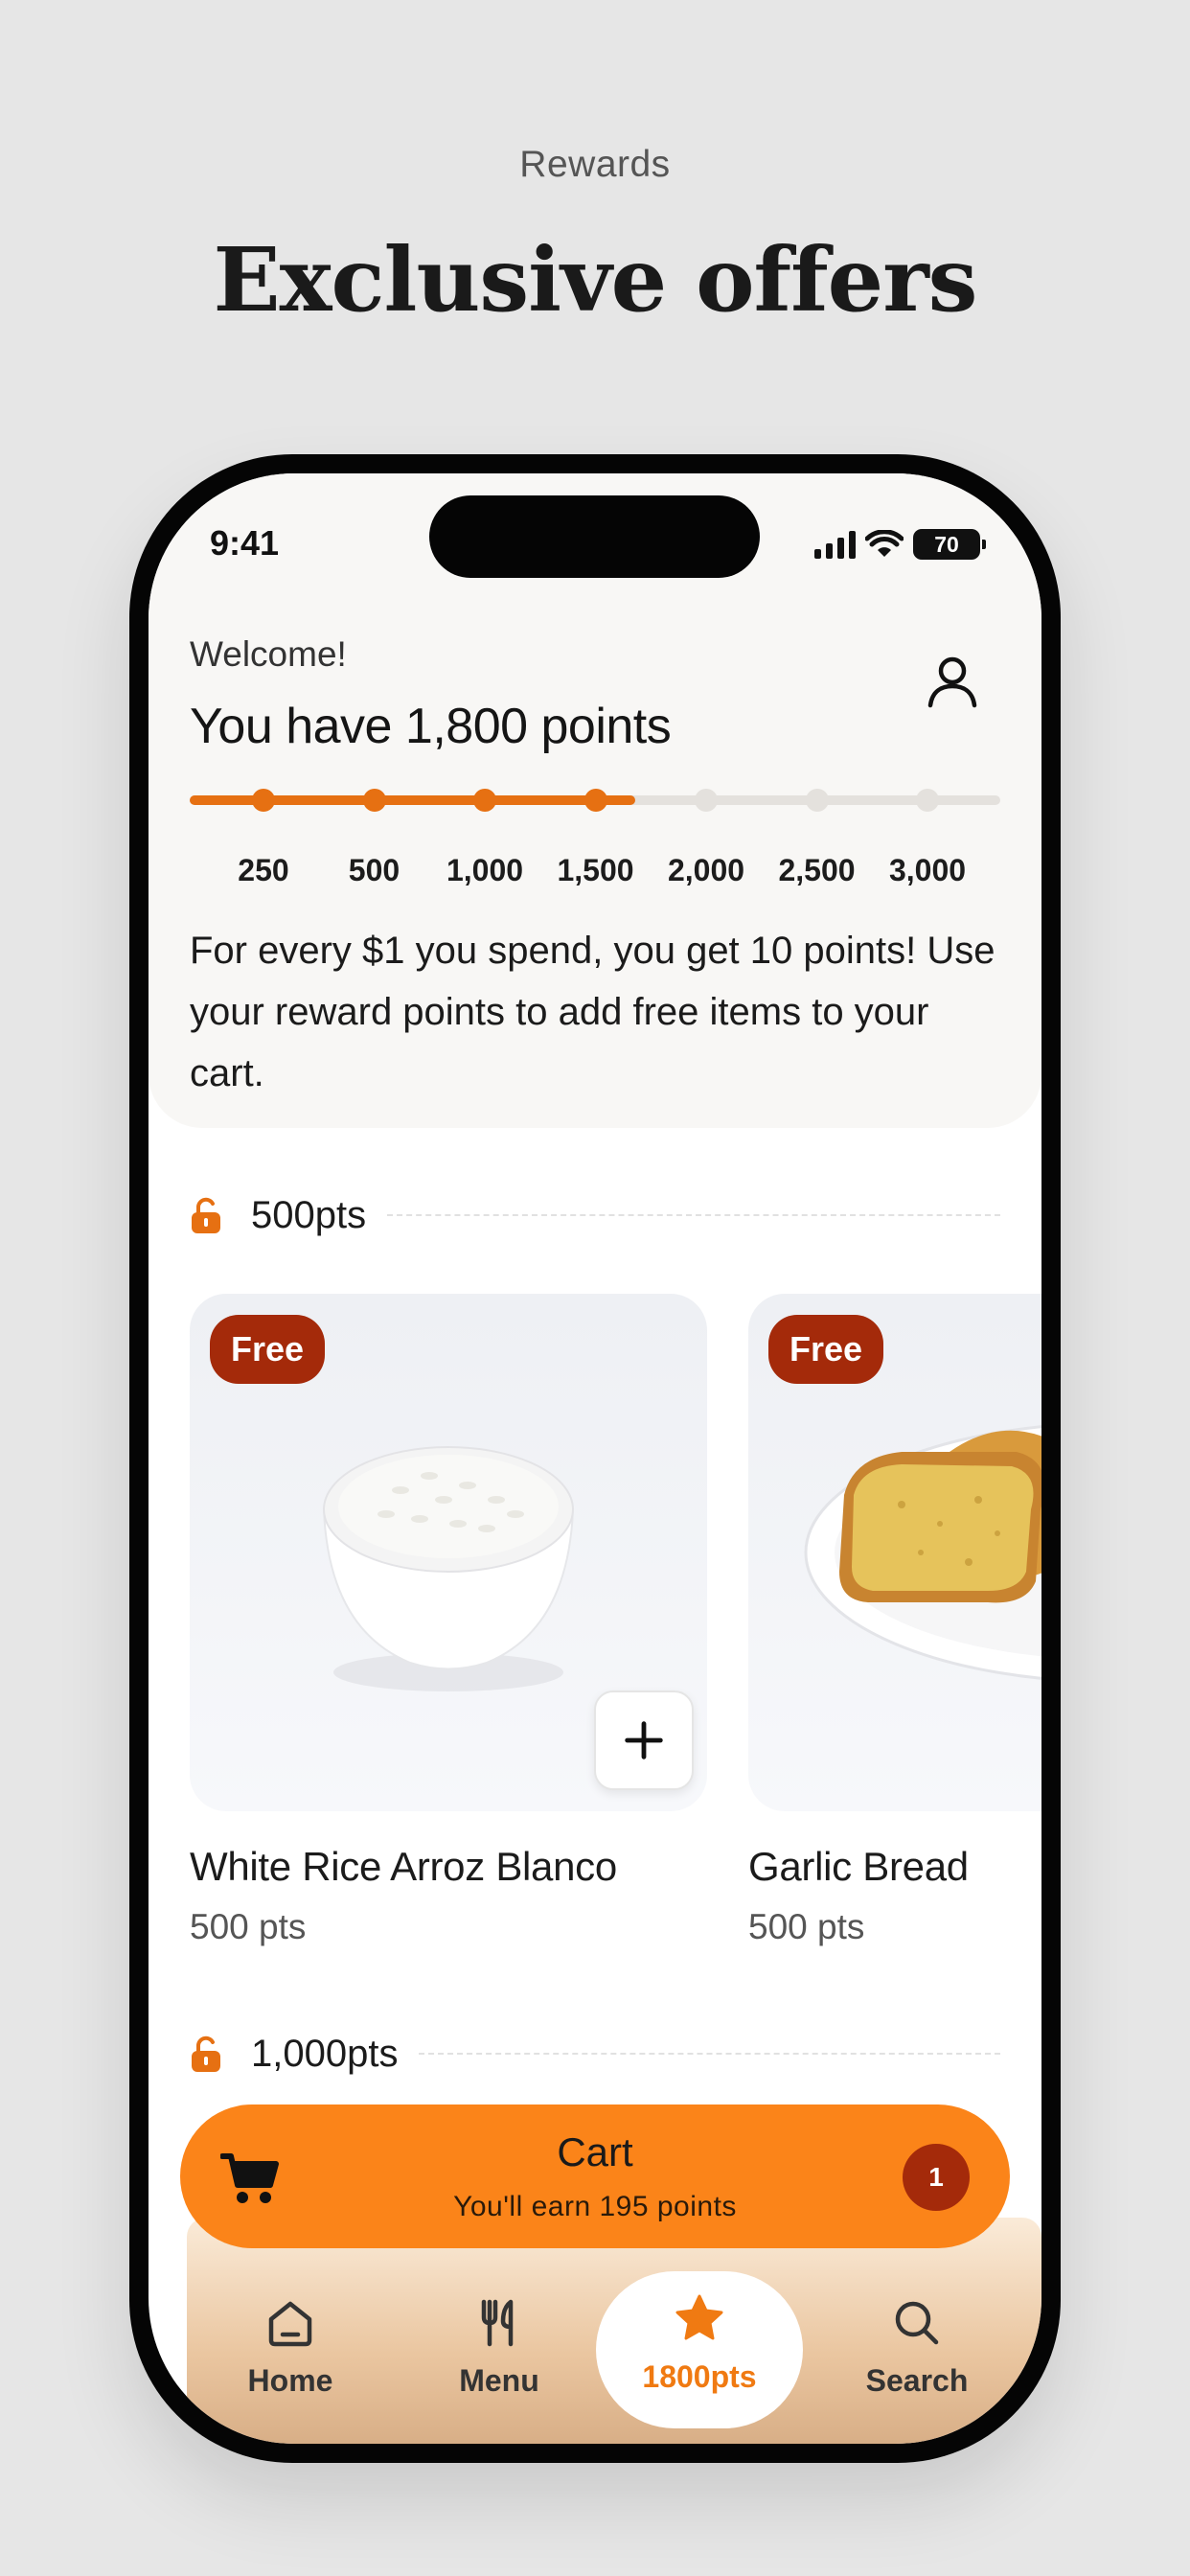 This screenshot has height=2576, width=1190. I want to click on milestone-label: 3,000, so click(928, 870).